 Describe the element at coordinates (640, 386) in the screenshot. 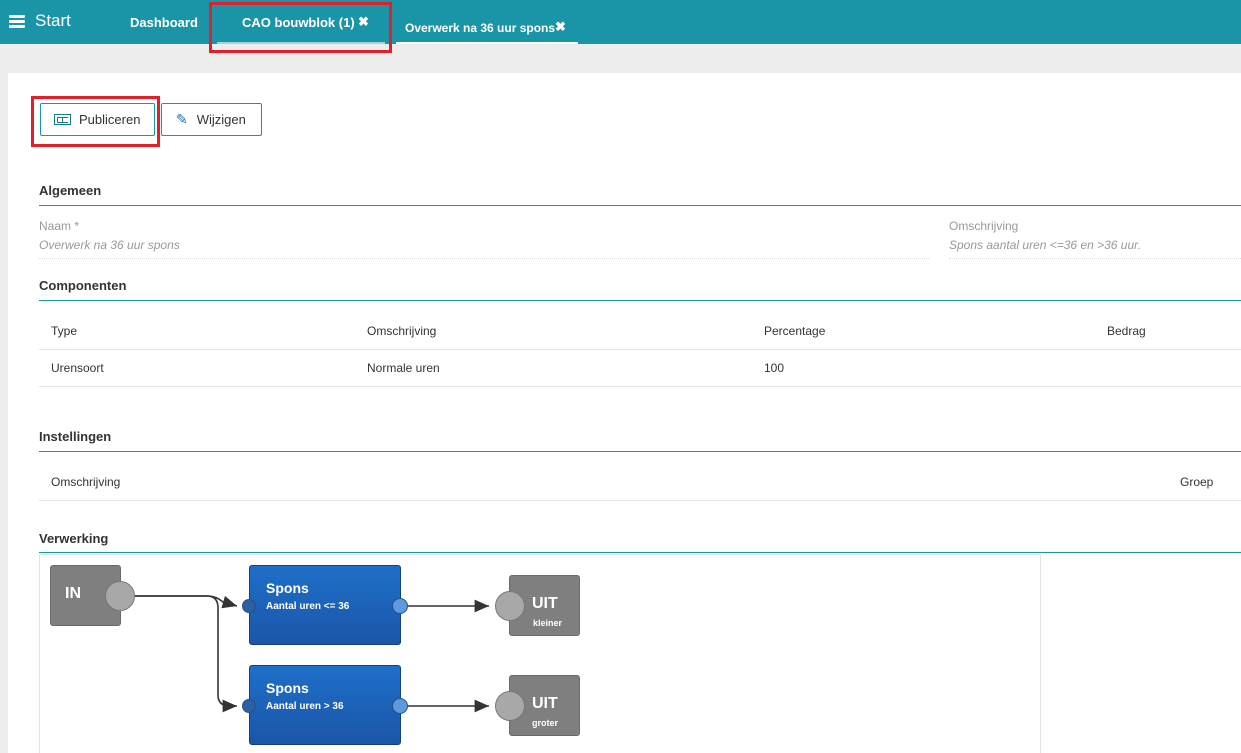

I see `table-row-divider` at that location.